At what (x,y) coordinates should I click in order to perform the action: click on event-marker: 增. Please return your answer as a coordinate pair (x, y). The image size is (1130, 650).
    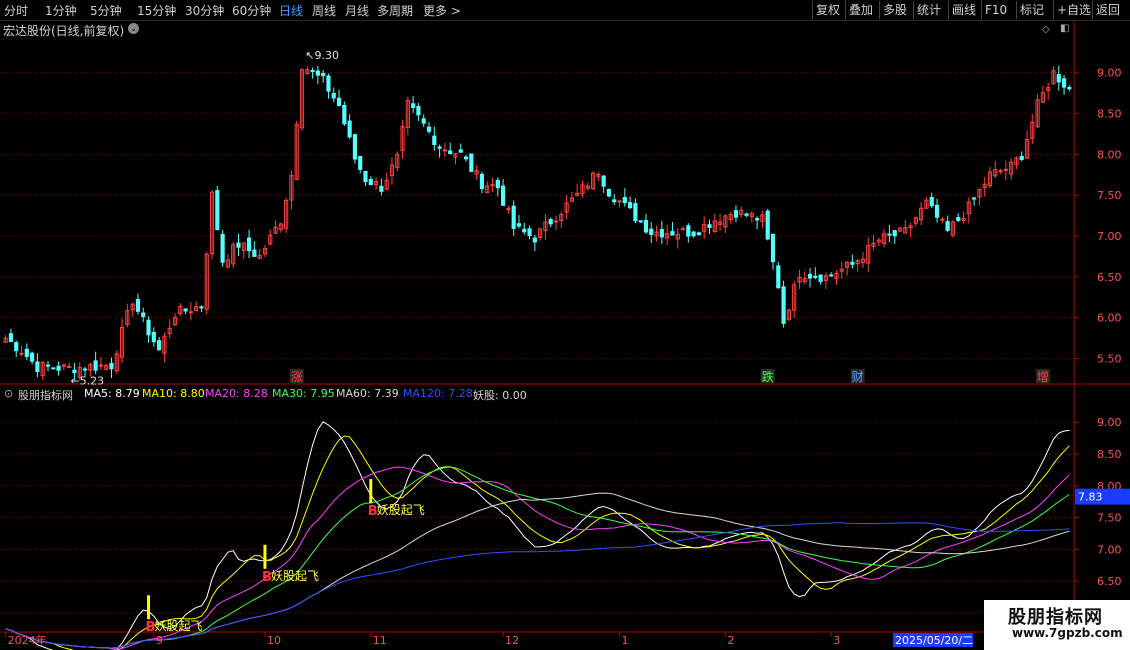
    Looking at the image, I should click on (1043, 377).